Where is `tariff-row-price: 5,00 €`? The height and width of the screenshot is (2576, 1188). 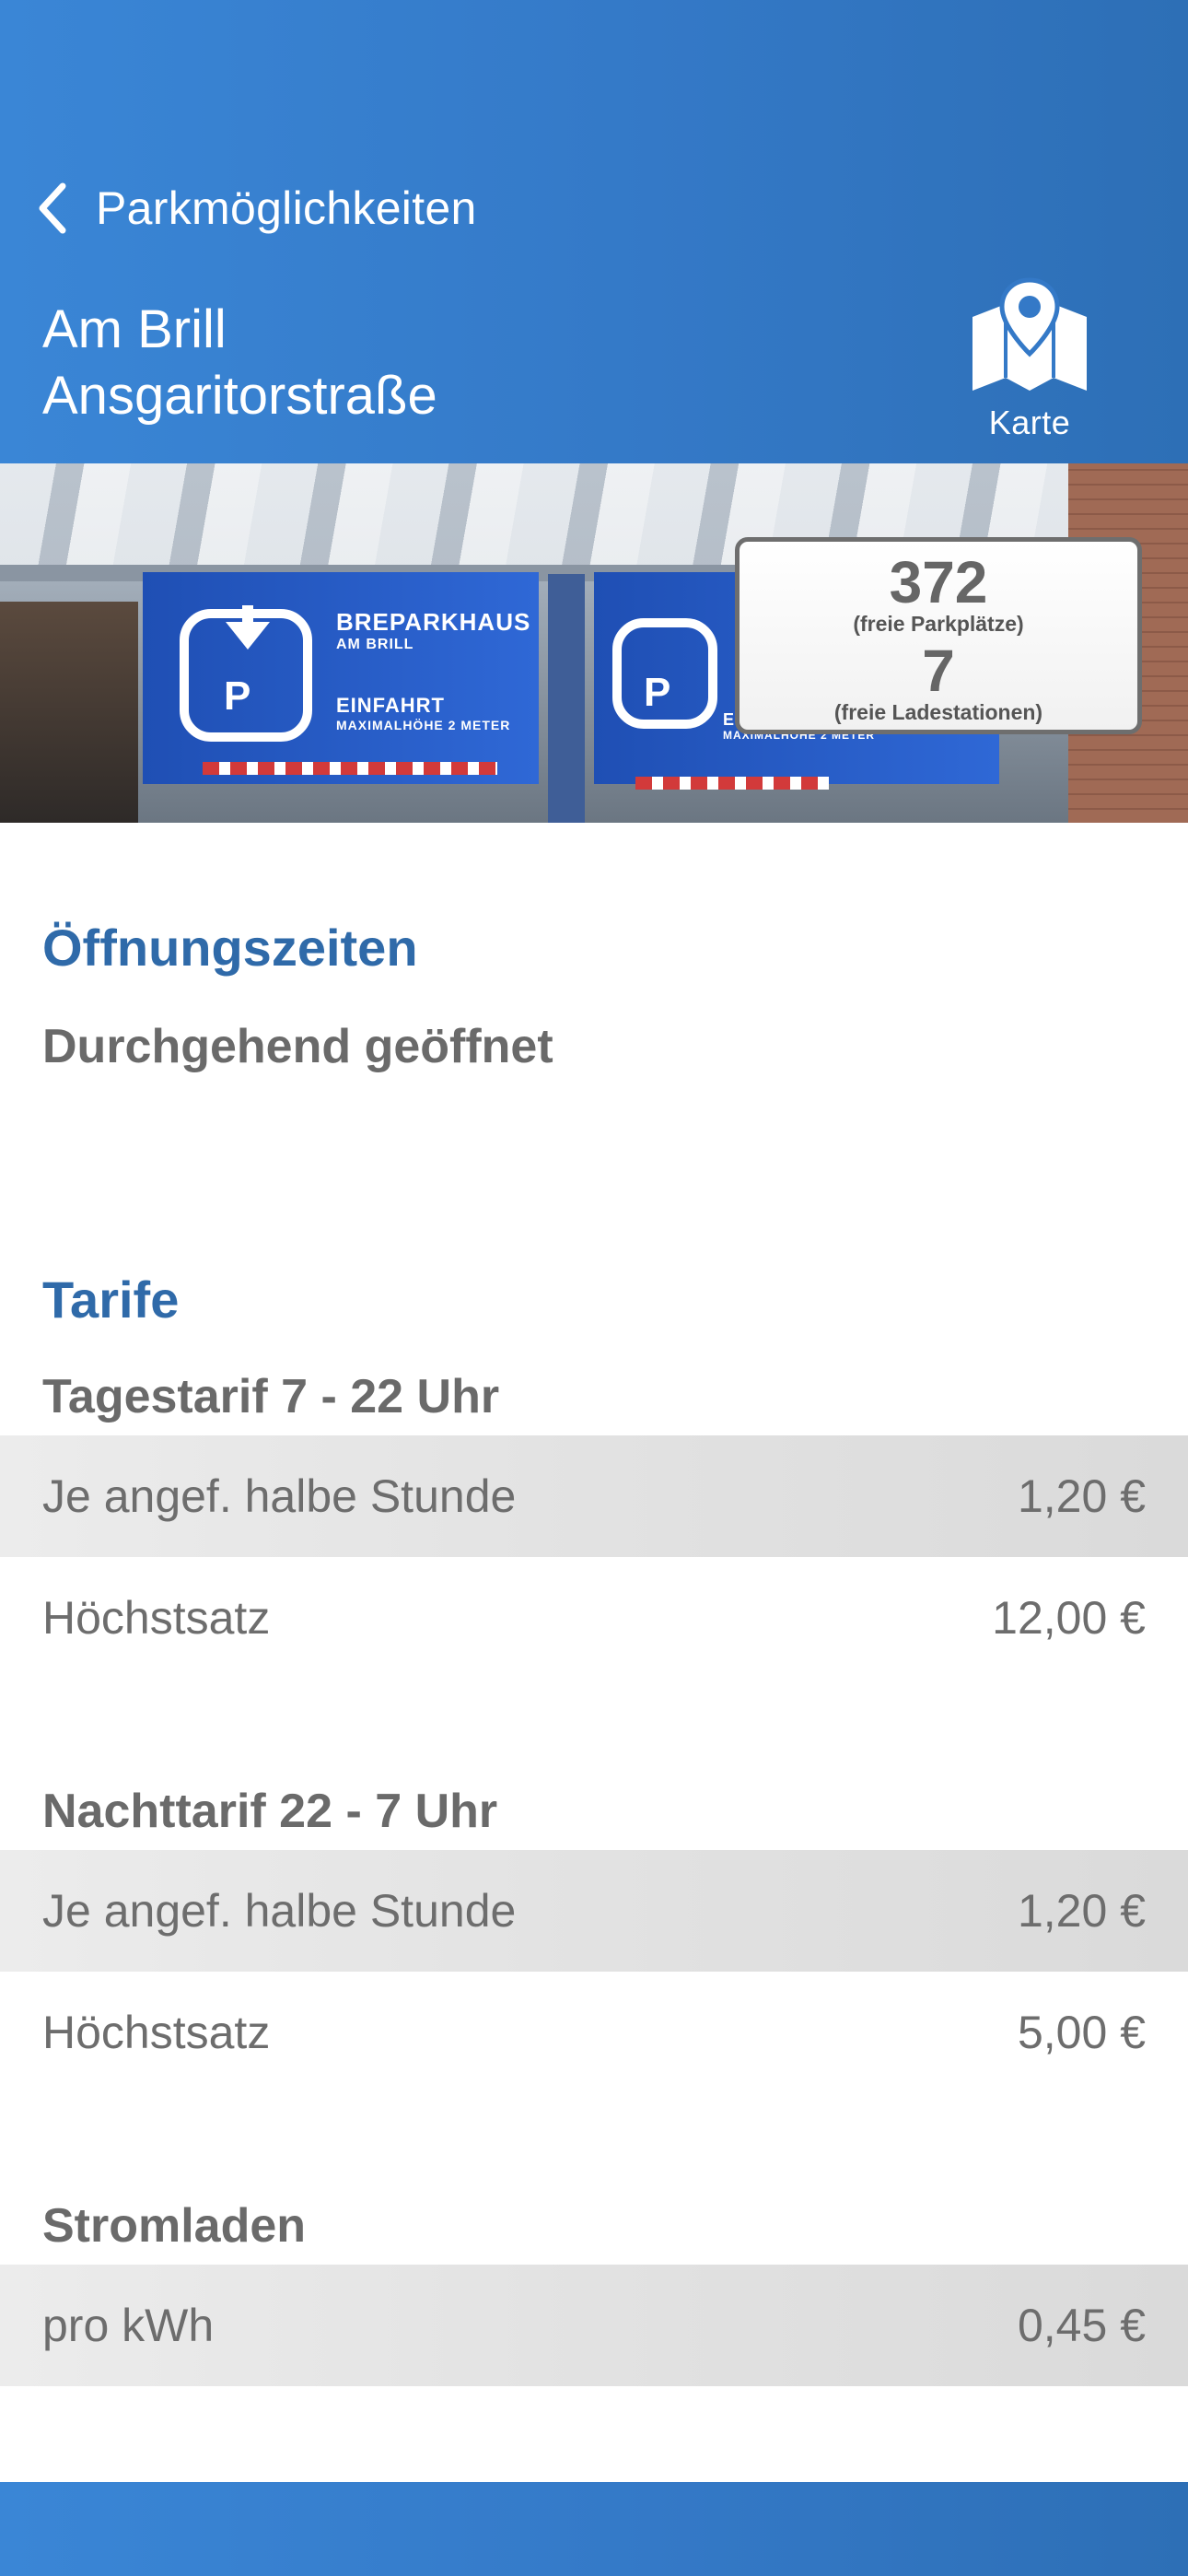
tariff-row-price: 5,00 € is located at coordinates (1081, 2032).